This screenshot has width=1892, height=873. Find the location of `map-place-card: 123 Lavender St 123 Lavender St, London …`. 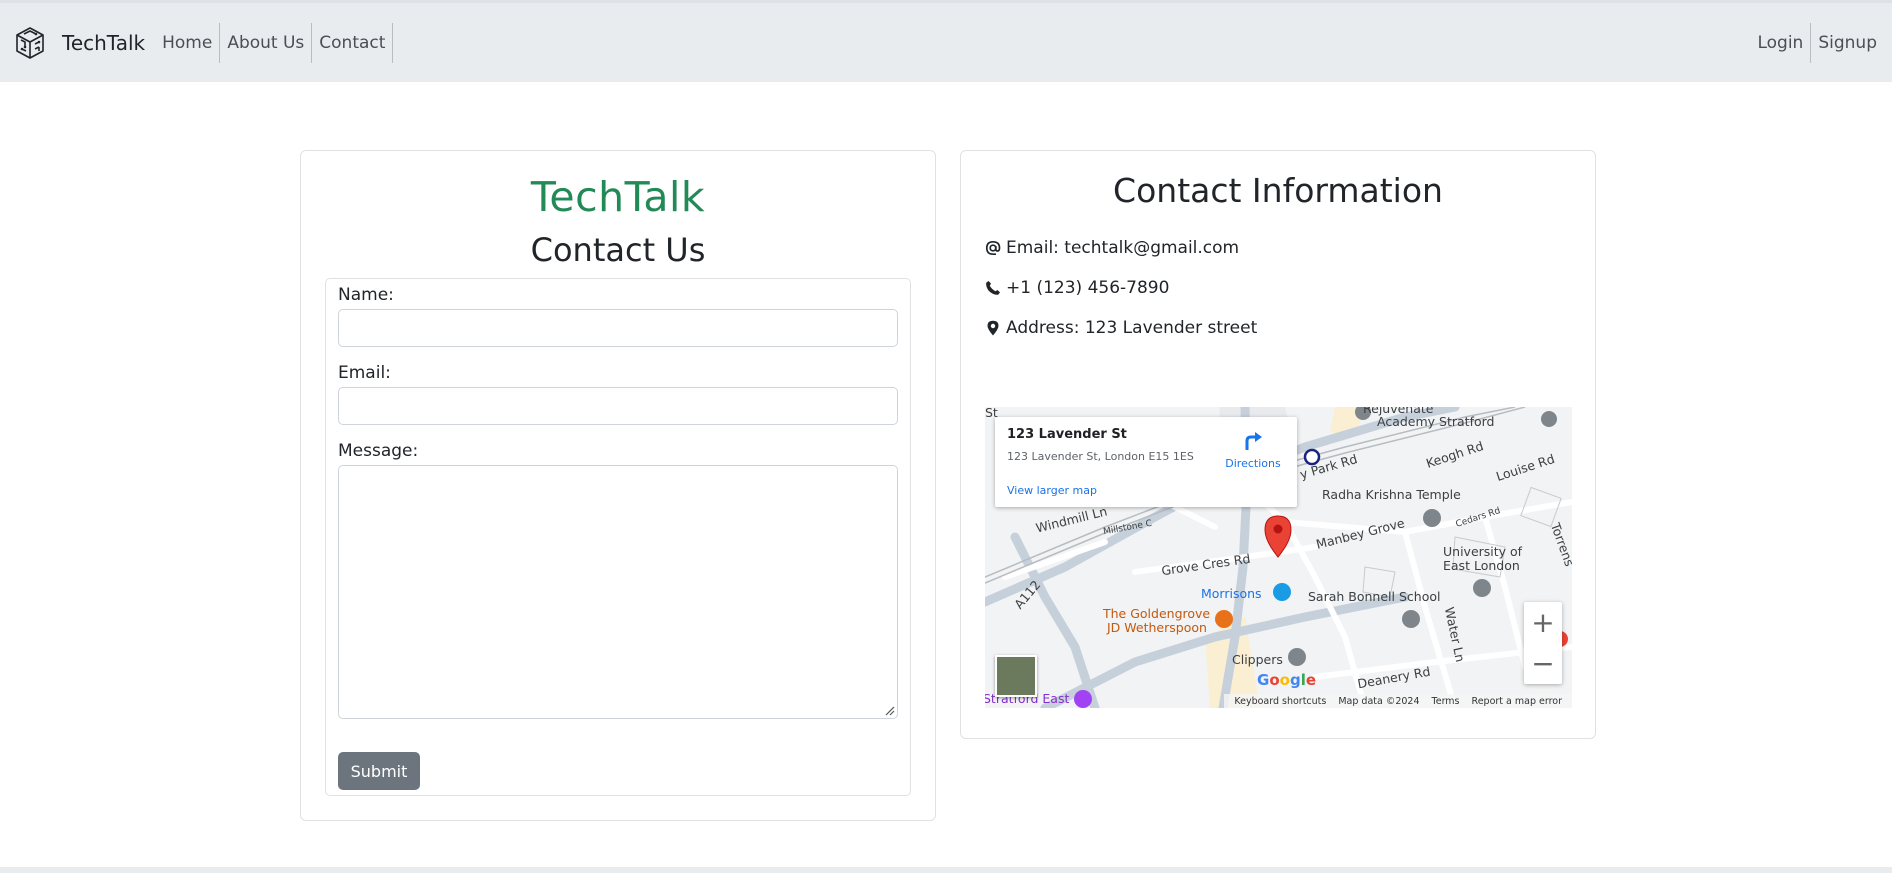

map-place-card: 123 Lavender St 123 Lavender St, London … is located at coordinates (1146, 462).